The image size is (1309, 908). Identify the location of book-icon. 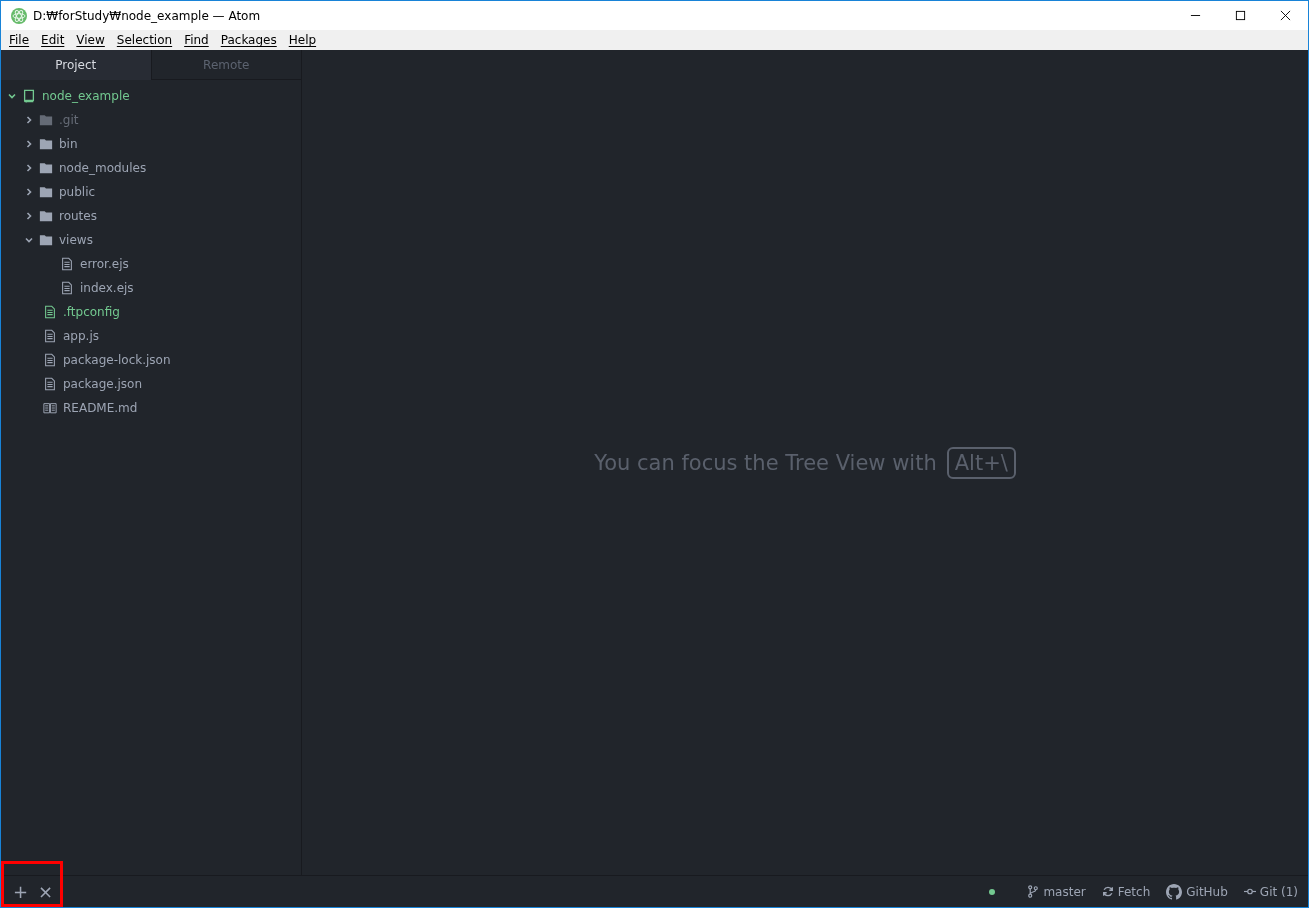
(29, 96).